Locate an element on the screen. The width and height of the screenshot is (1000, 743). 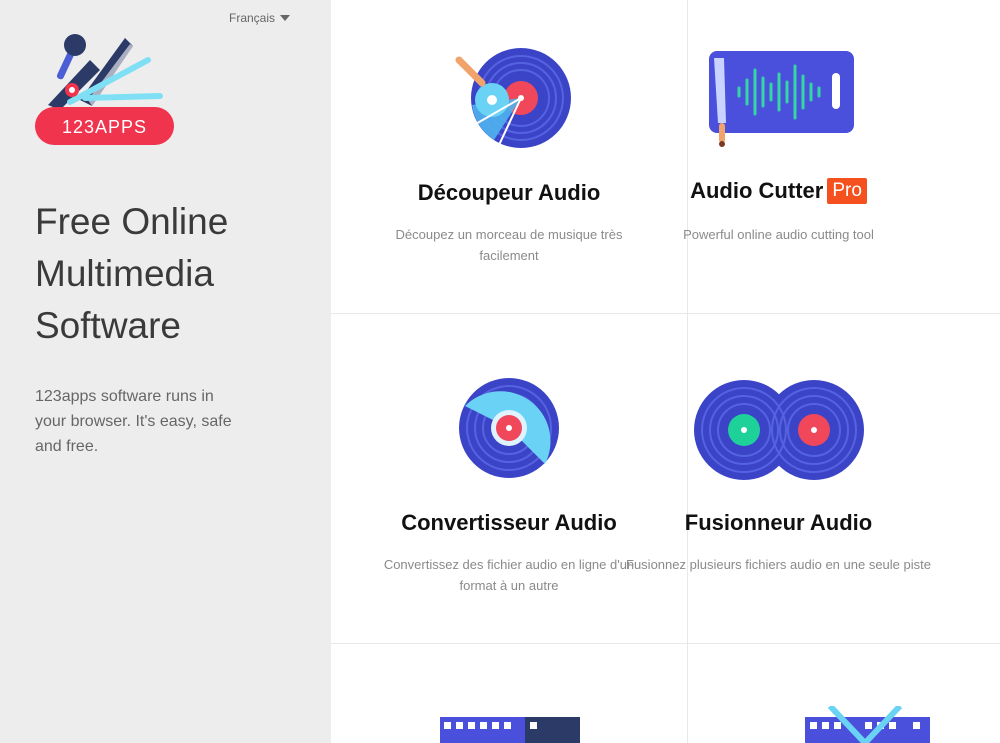
caret-down-icon is located at coordinates (285, 18).